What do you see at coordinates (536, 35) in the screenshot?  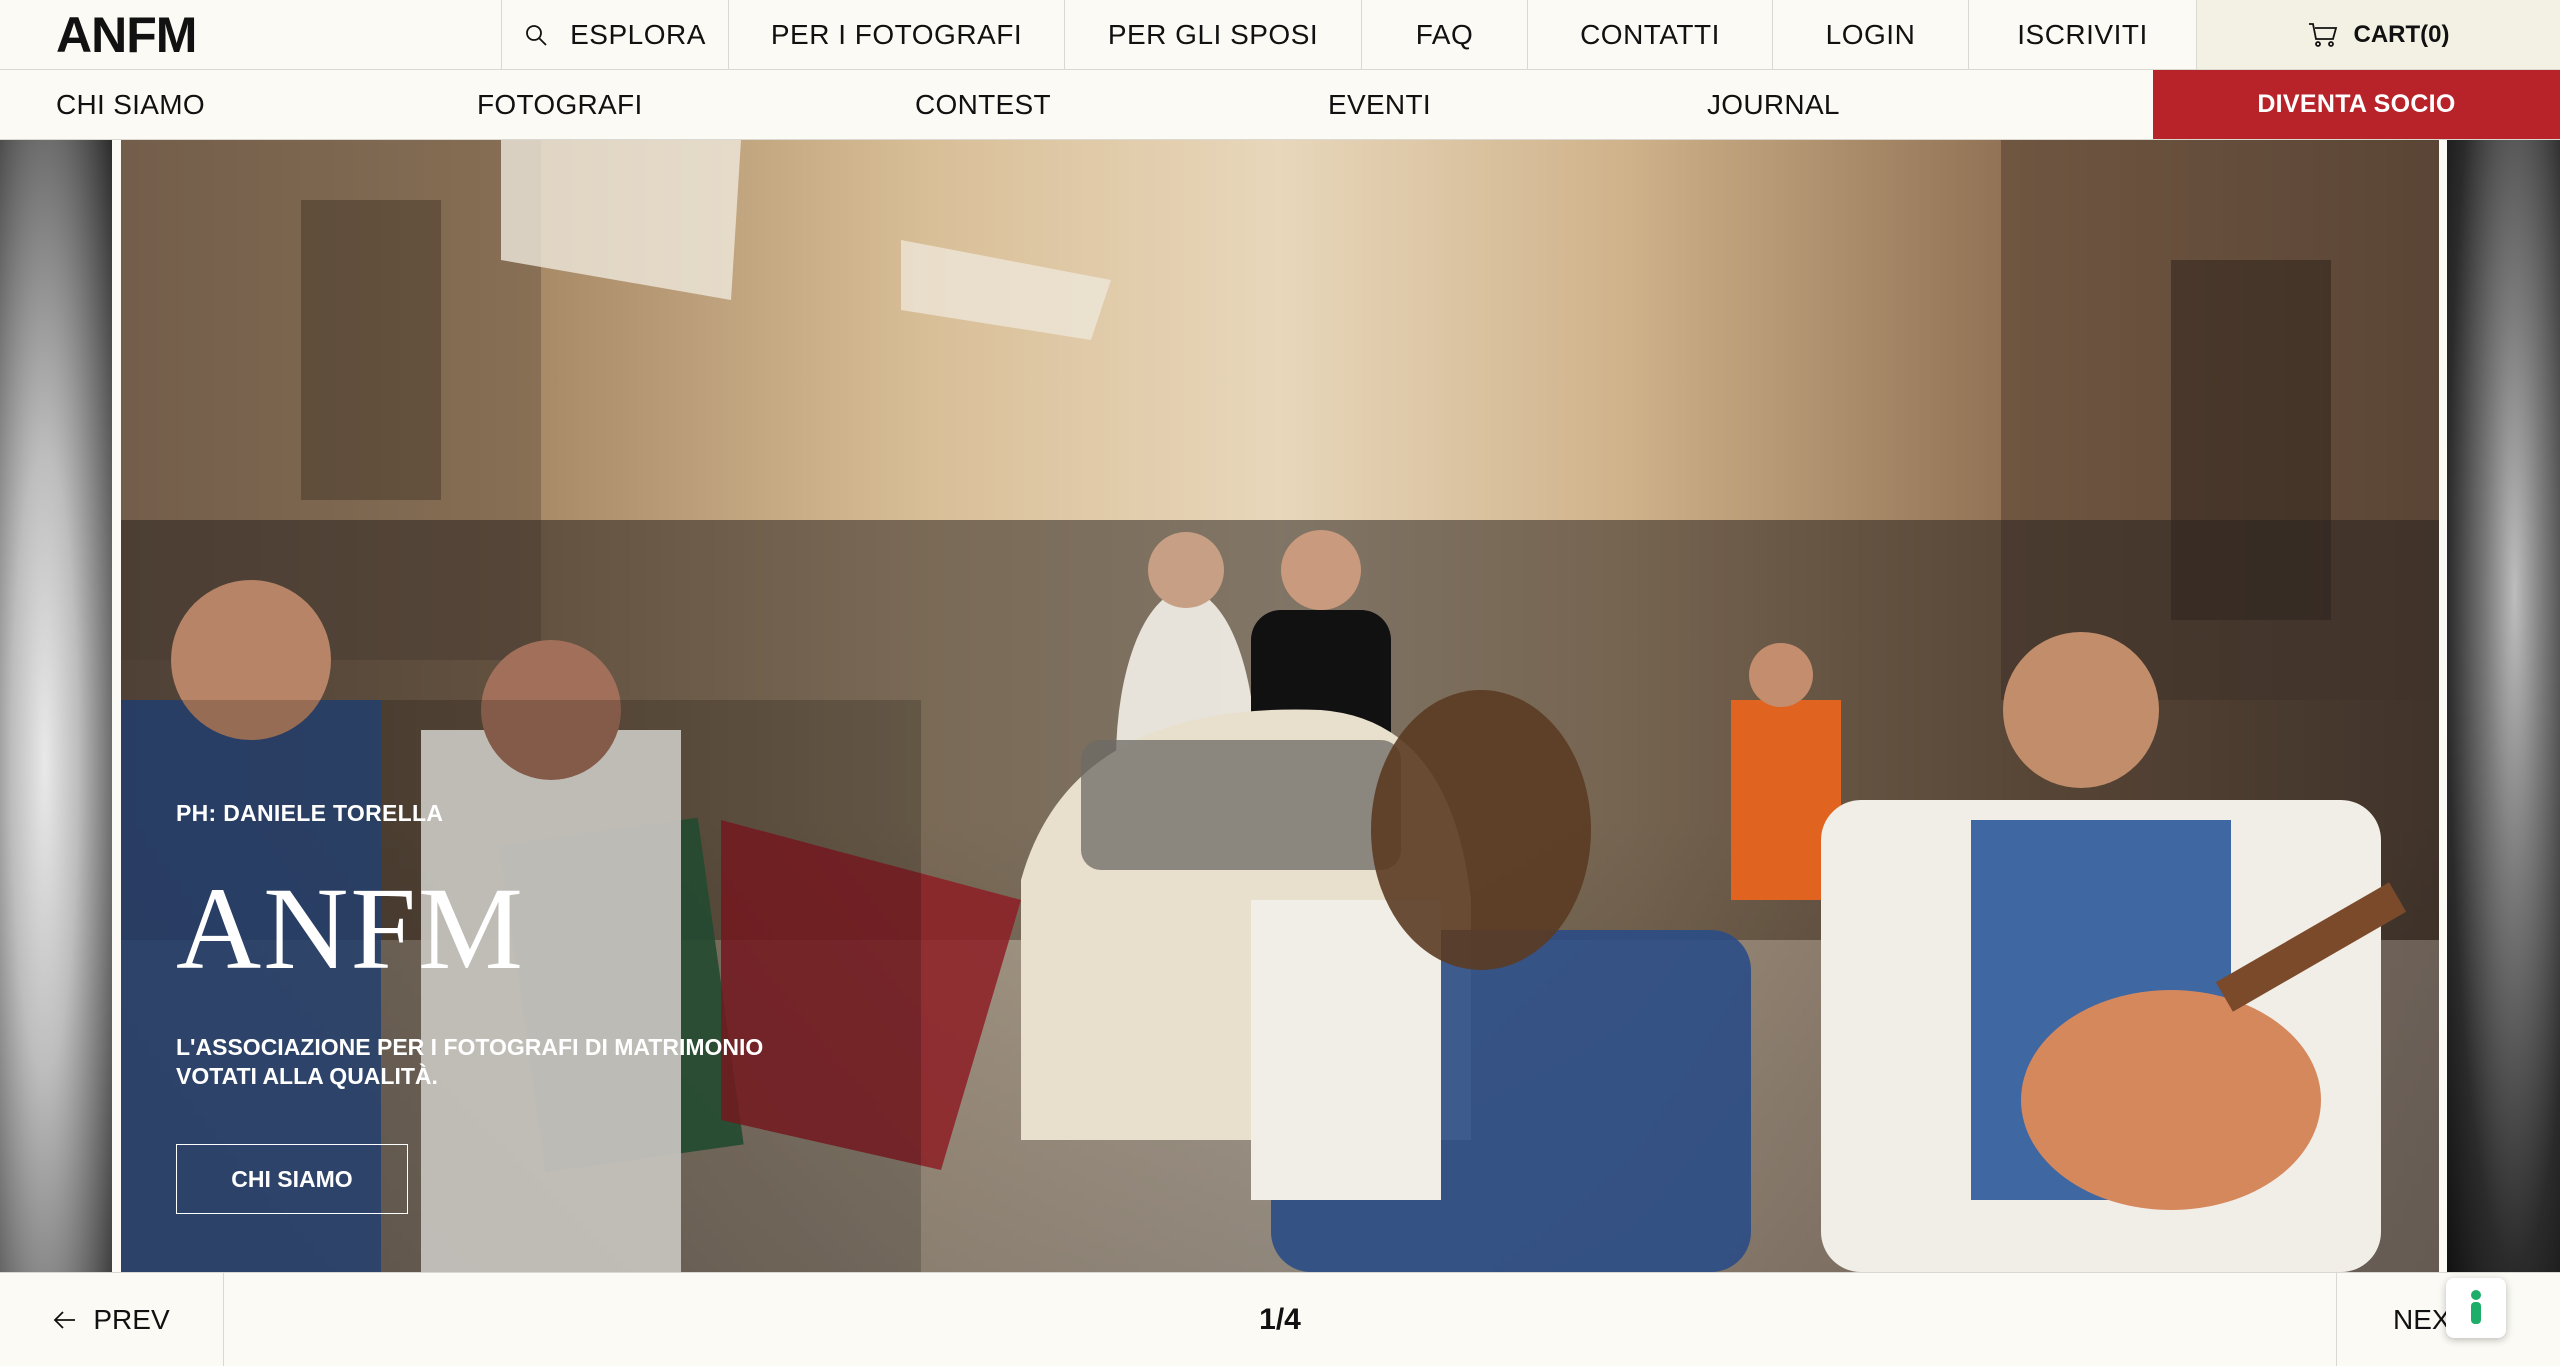 I see `search-icon` at bounding box center [536, 35].